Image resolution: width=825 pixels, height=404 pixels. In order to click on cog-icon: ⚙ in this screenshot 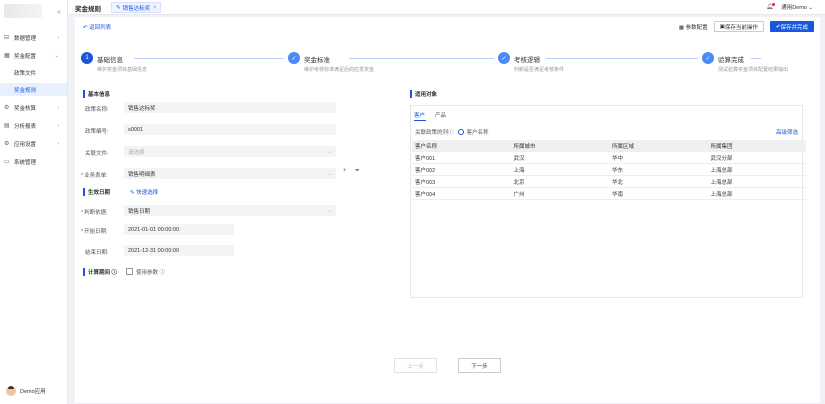, I will do `click(7, 108)`.